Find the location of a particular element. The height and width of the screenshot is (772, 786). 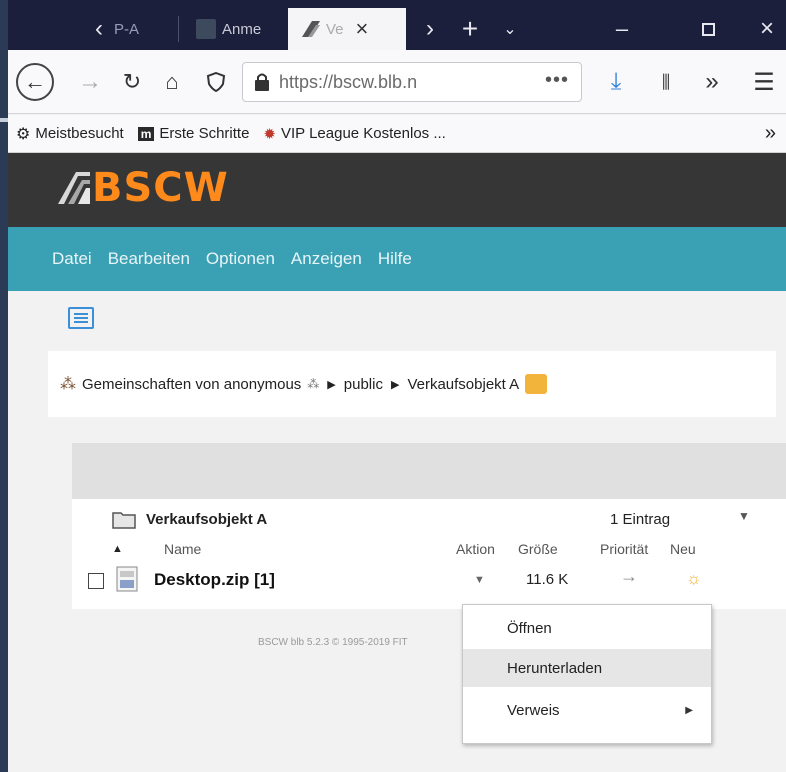

forward-arrow-icon: → is located at coordinates (90, 81).